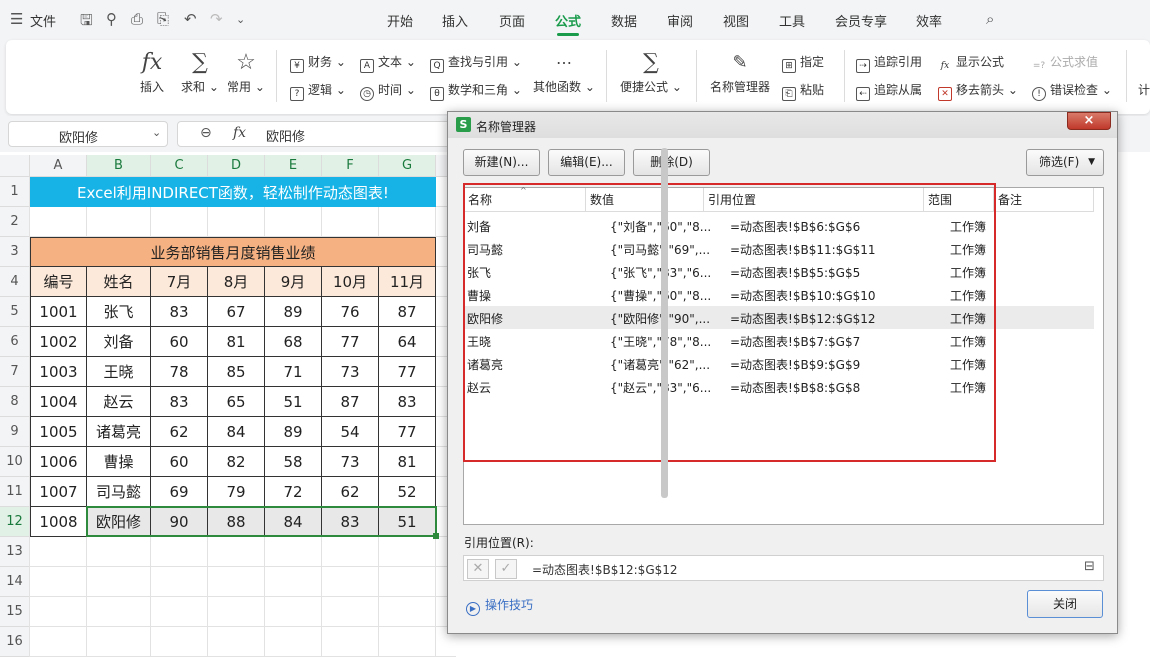 The image size is (1150, 657). What do you see at coordinates (564, 71) in the screenshot?
I see `other-functions-button: ⋯ 其他函数 ⌄` at bounding box center [564, 71].